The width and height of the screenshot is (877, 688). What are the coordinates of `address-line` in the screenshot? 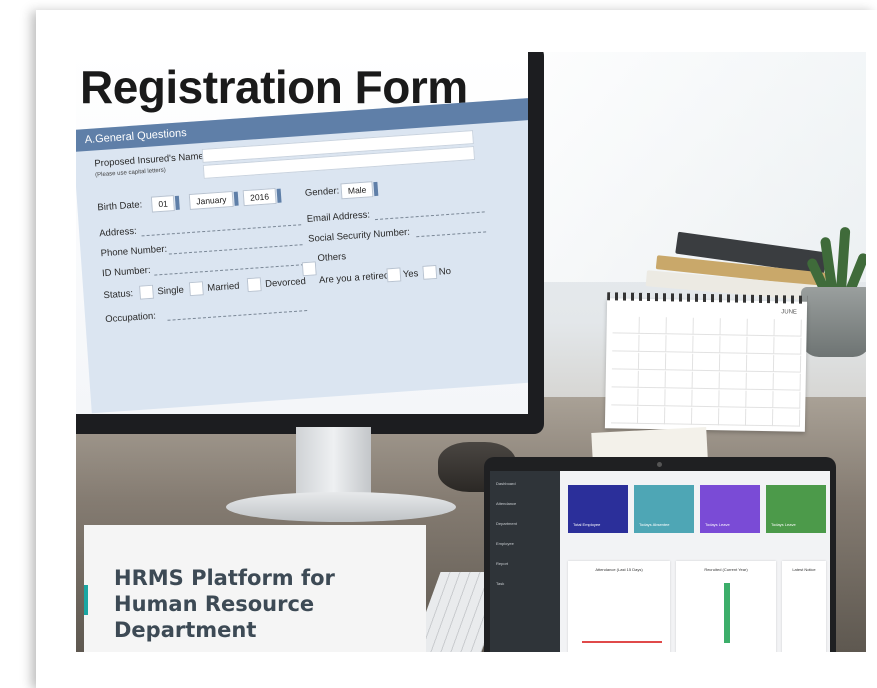 It's located at (221, 230).